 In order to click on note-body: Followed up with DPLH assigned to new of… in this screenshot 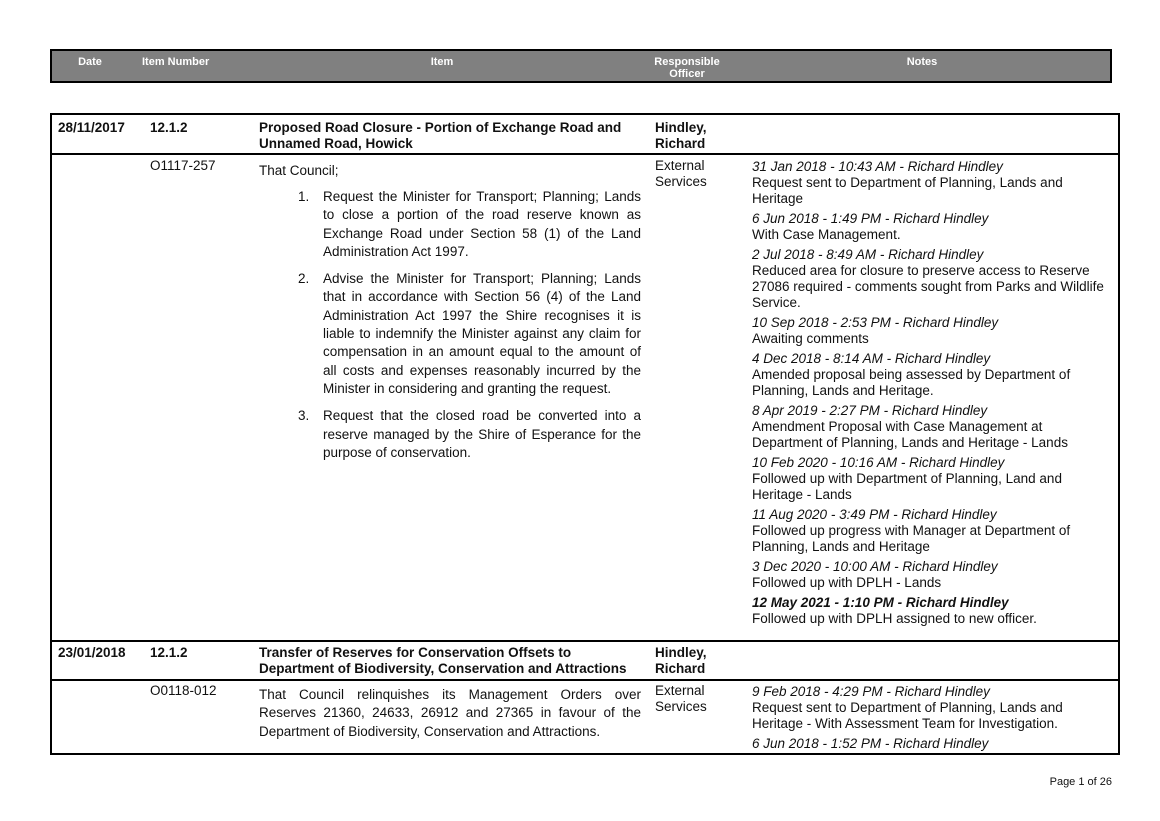, I will do `click(894, 618)`.